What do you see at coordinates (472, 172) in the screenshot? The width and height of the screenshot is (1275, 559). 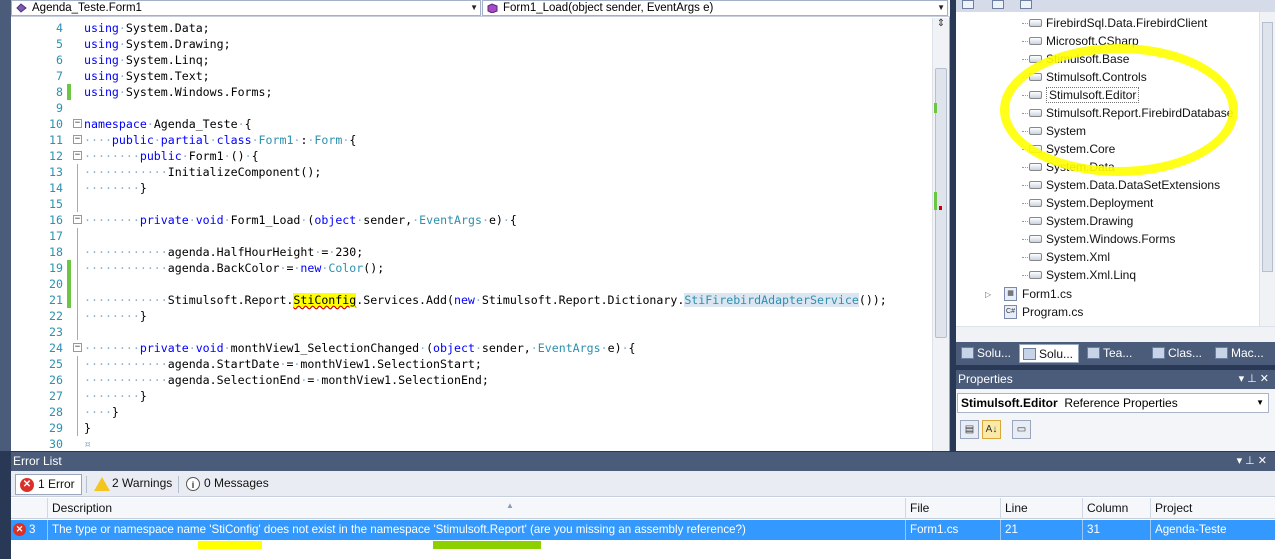 I see `code-line: 13 ············InitializeComponent();` at bounding box center [472, 172].